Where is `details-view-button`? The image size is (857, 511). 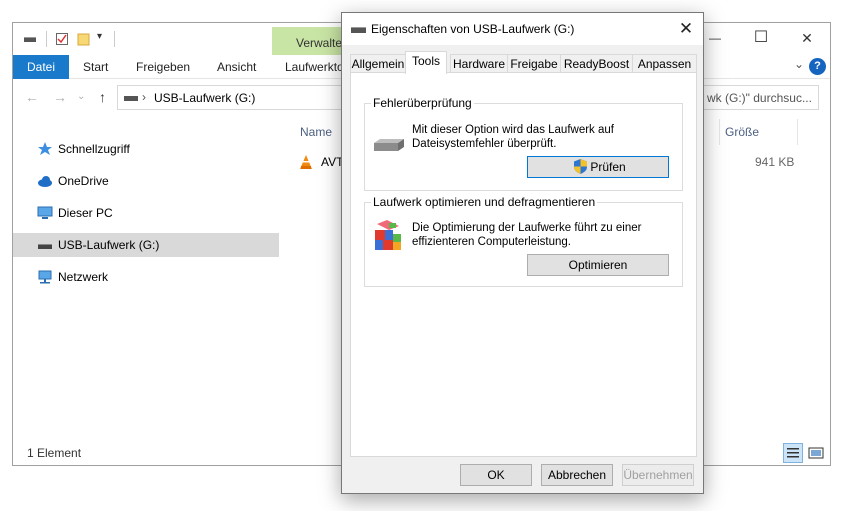
details-view-button is located at coordinates (793, 453).